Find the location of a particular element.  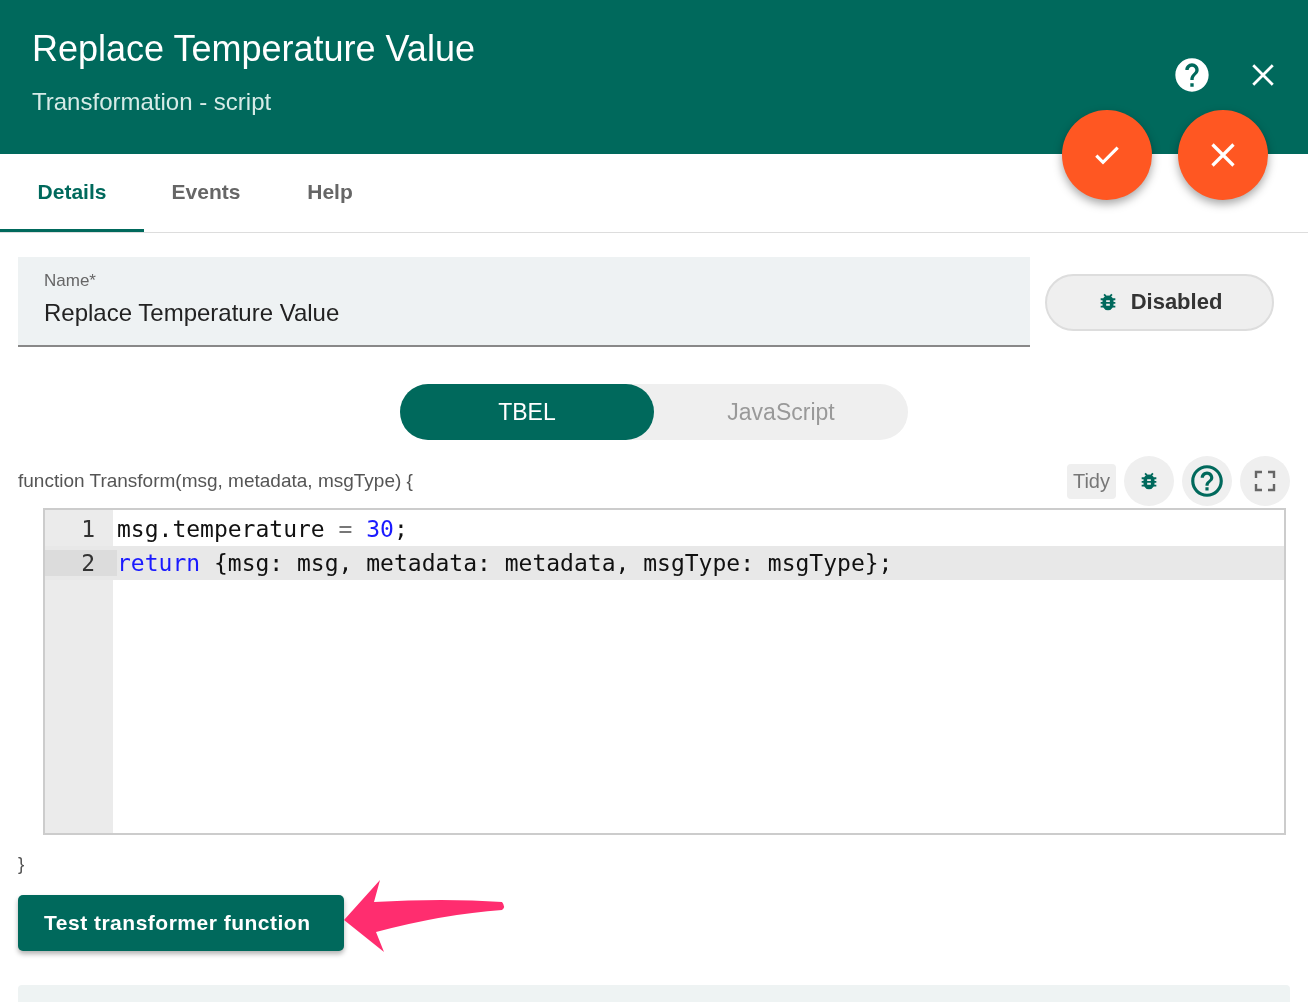

tab: Help is located at coordinates (330, 193).